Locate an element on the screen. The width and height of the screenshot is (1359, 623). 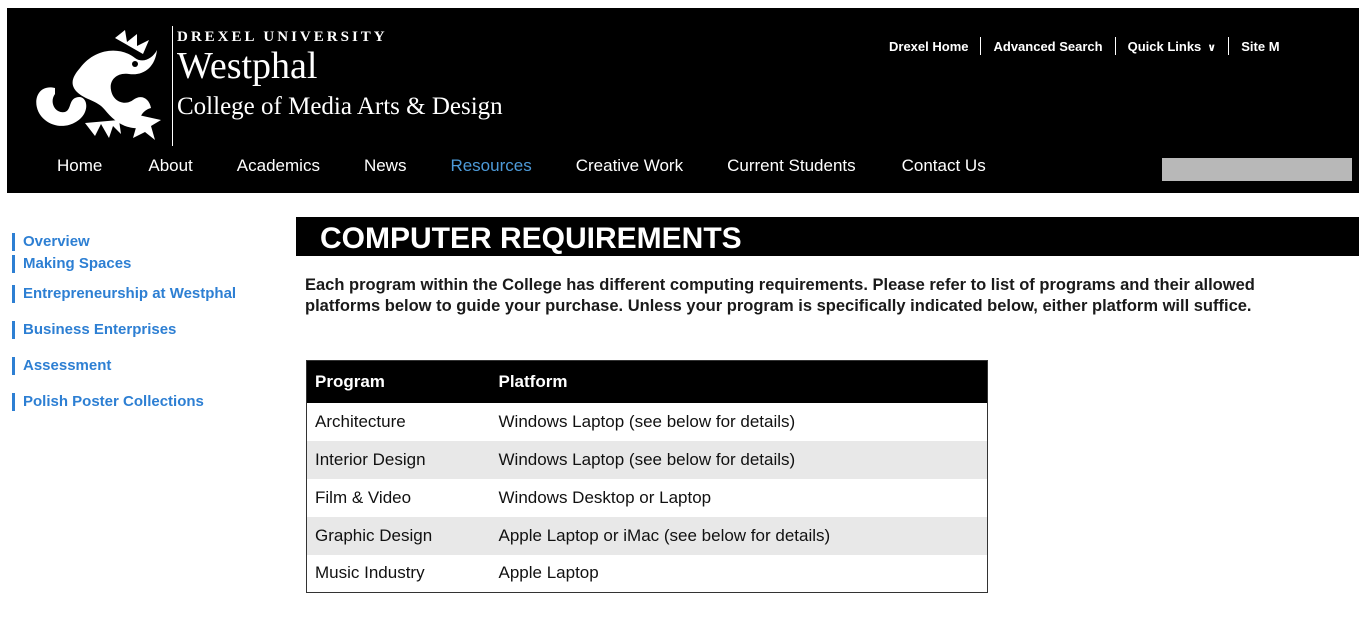
nav-contact-us: Contact Us is located at coordinates (944, 166).